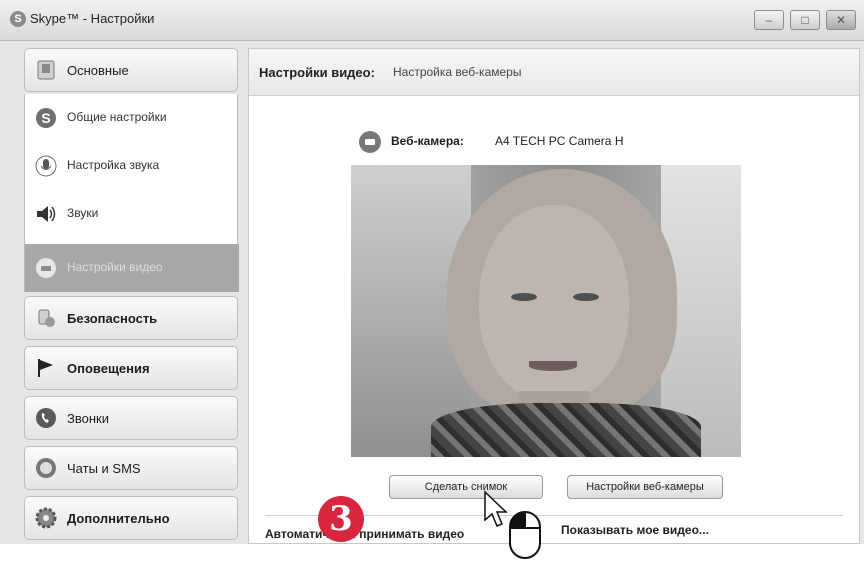 Image resolution: width=864 pixels, height=562 pixels. I want to click on category-general-label: Основные, so click(98, 70).